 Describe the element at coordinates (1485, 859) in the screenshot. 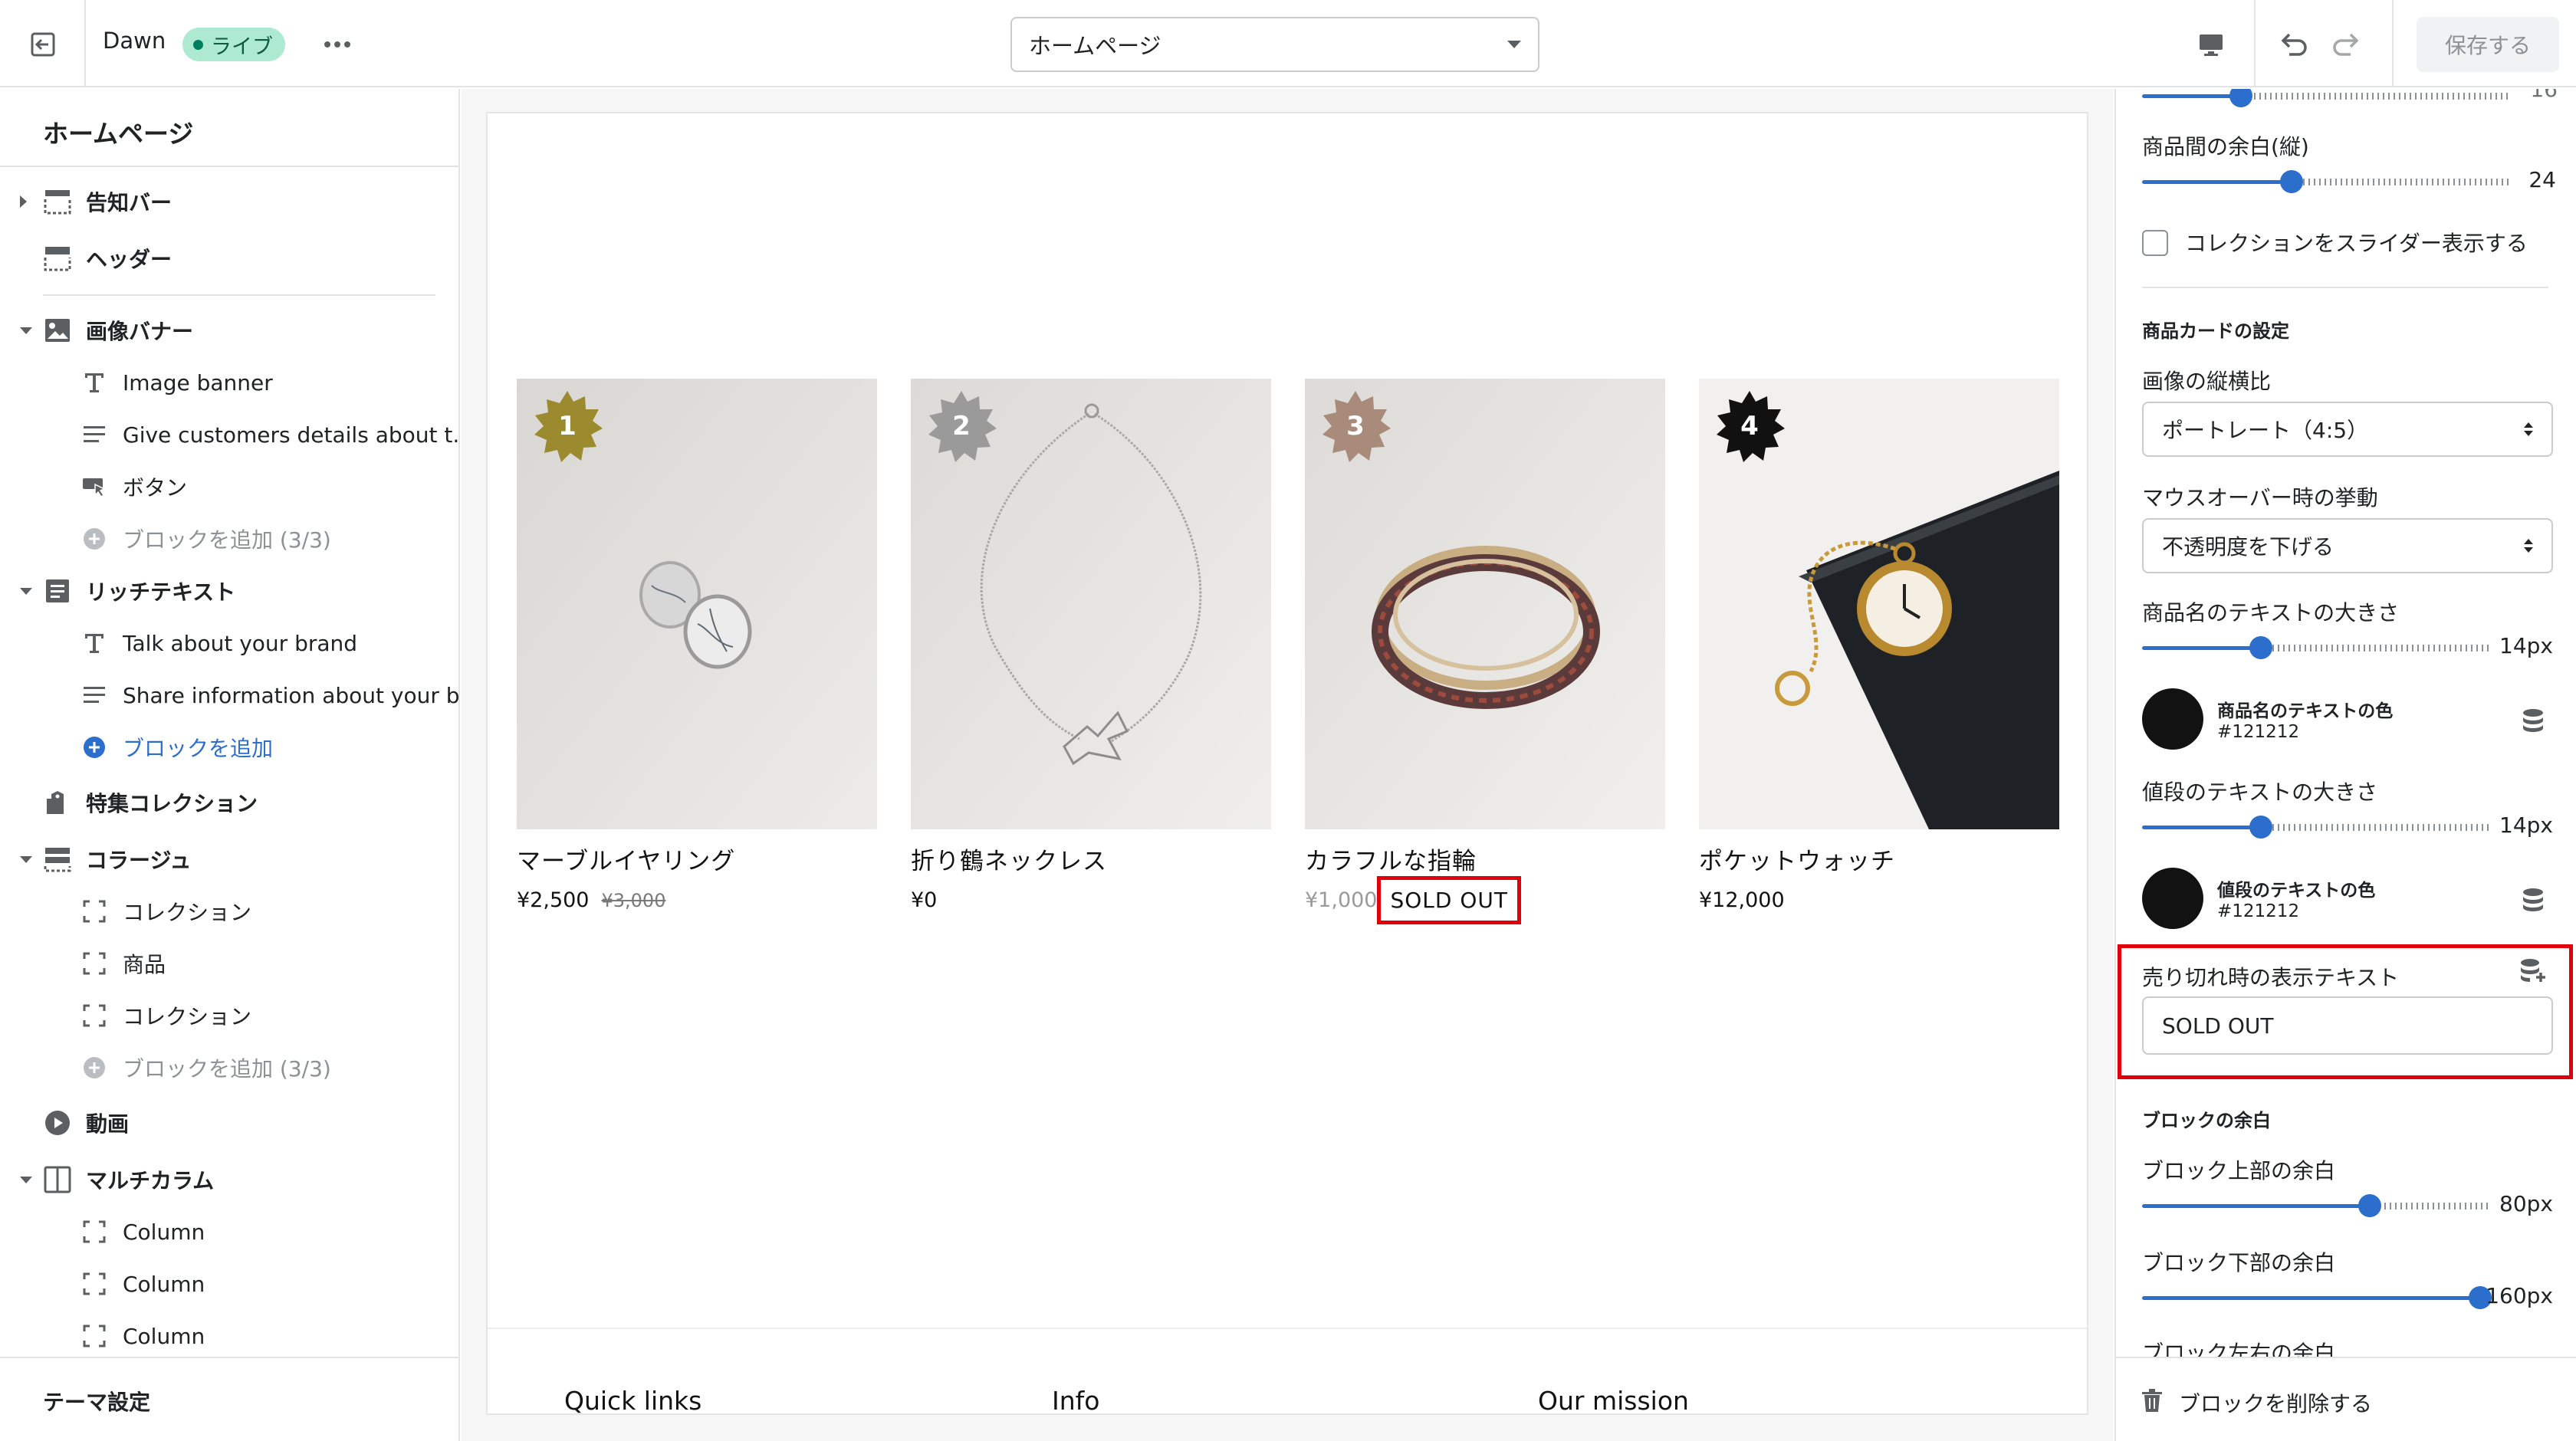

I see `product-name: カラフルな指輪` at that location.